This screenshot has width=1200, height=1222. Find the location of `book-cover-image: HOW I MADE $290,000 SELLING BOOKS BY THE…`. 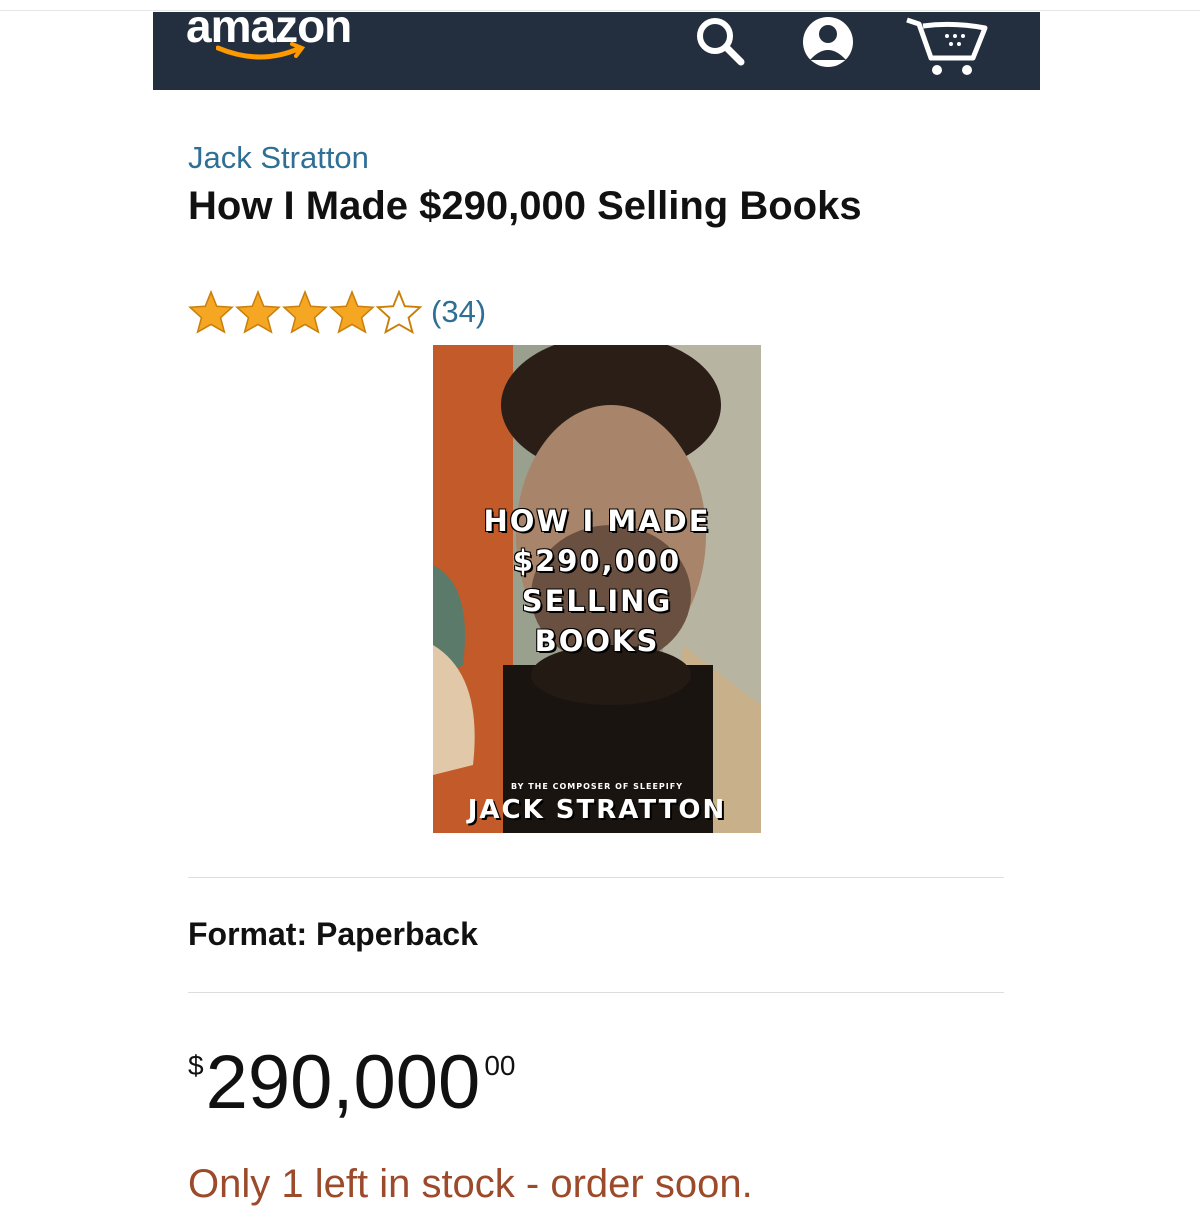

book-cover-image: HOW I MADE $290,000 SELLING BOOKS BY THE… is located at coordinates (597, 589).